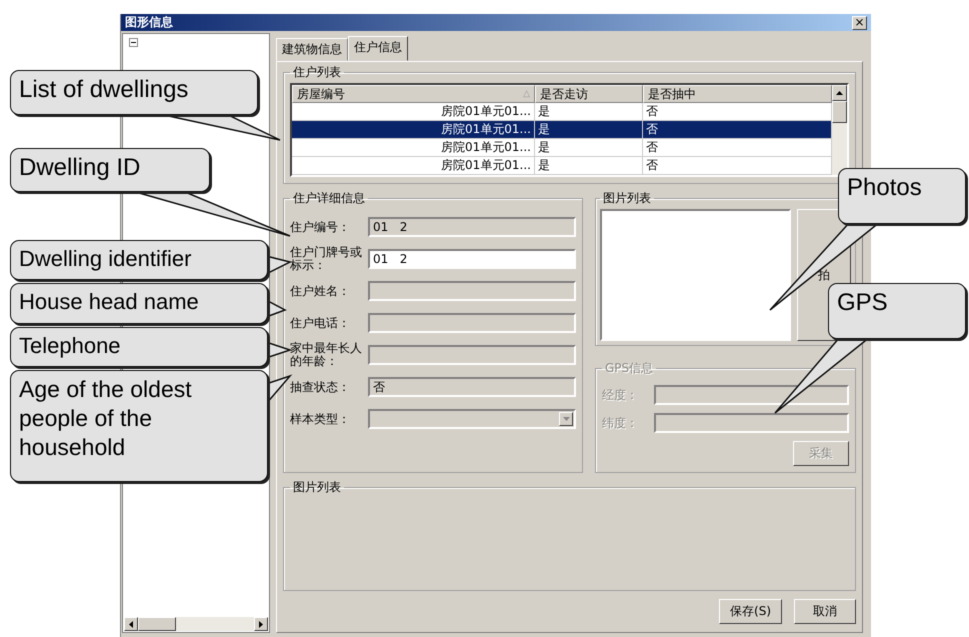 The image size is (969, 637). What do you see at coordinates (326, 259) in the screenshot?
I see `field-label: 住户门牌号或标示：` at bounding box center [326, 259].